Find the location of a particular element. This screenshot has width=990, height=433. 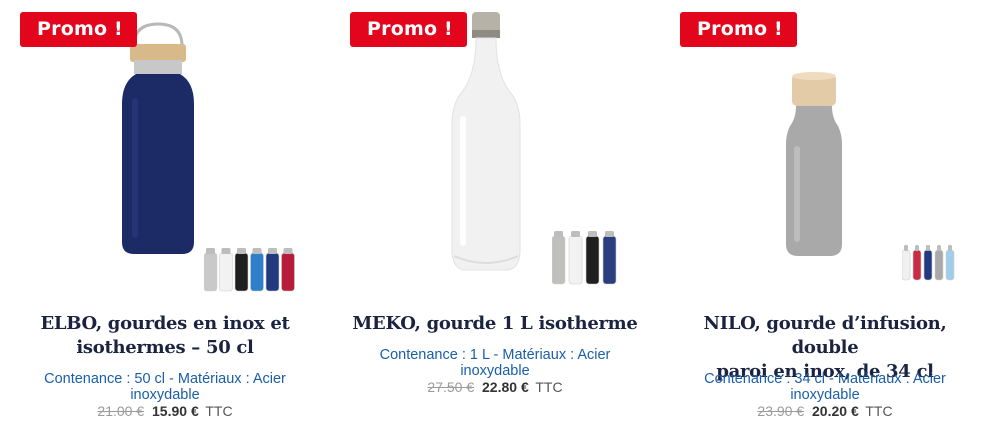

product-title-line: MEKO, gourde 1 L isotherme is located at coordinates (495, 324).